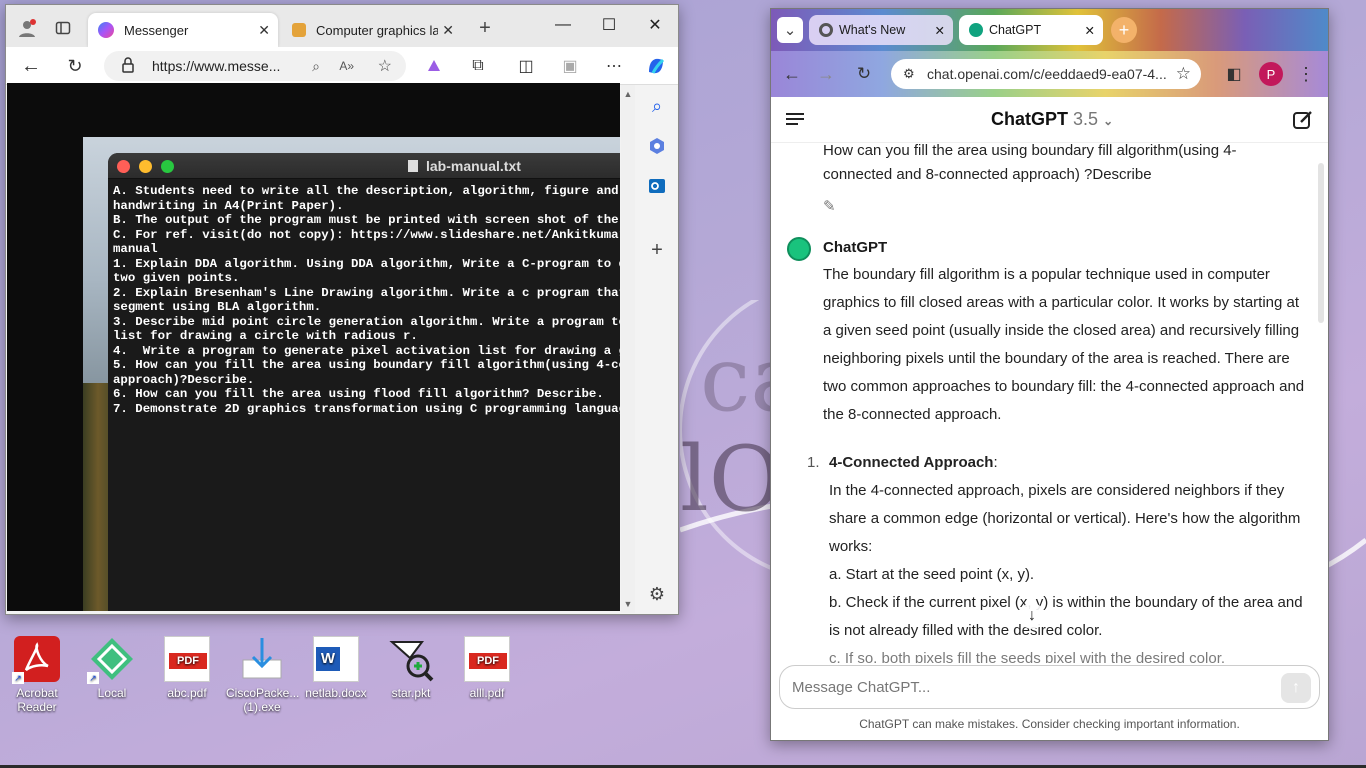  I want to click on desktop-icon-star-pkt: star.pkt, so click(411, 668).